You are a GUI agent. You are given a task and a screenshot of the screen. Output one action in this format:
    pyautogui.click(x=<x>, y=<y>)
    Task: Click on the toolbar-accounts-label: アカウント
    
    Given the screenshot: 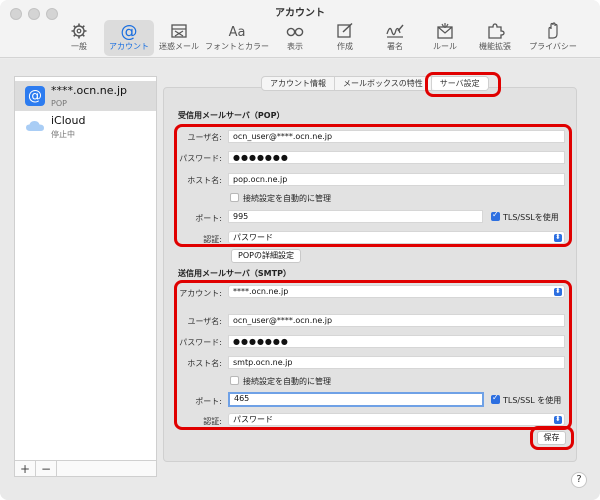 What is the action you would take?
    pyautogui.click(x=129, y=46)
    